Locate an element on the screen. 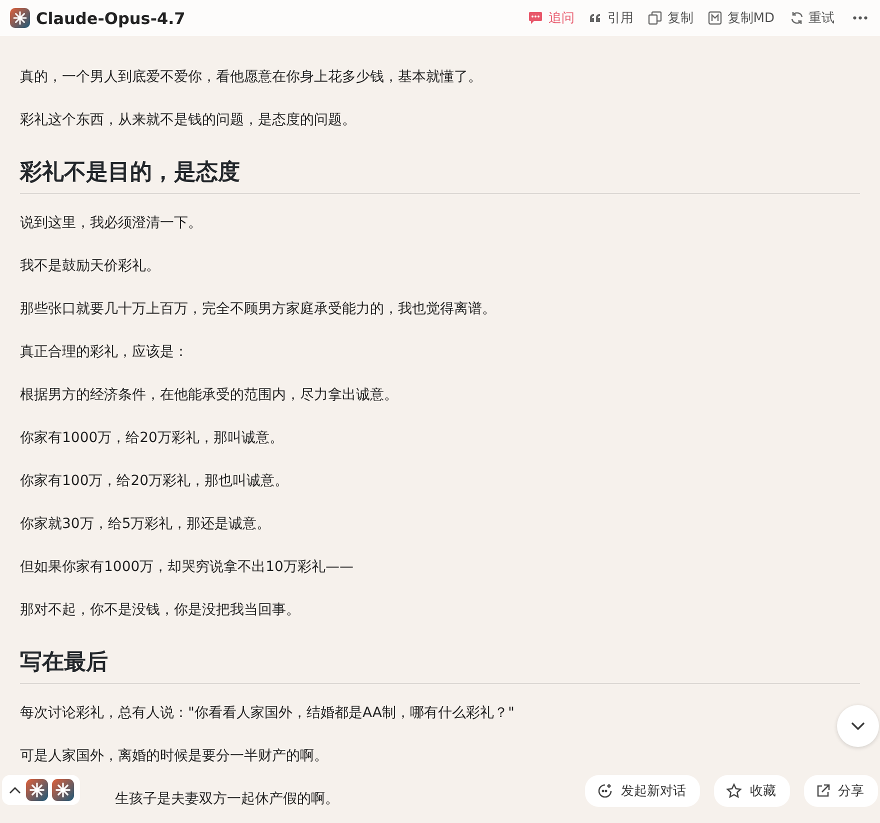 The height and width of the screenshot is (823, 880). paragraph: 你家有100万，给20万彩礼，那也叫诚意。 is located at coordinates (154, 481).